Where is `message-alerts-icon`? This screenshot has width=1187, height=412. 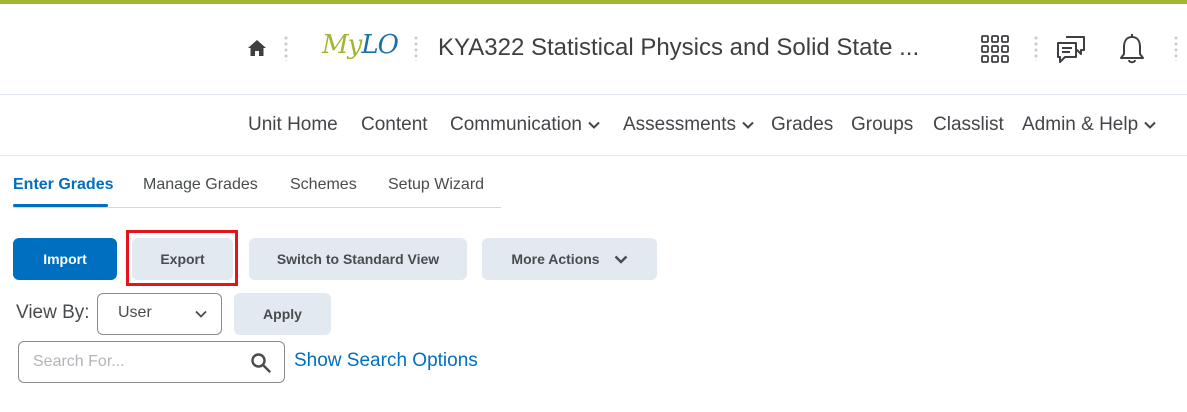 message-alerts-icon is located at coordinates (1071, 49).